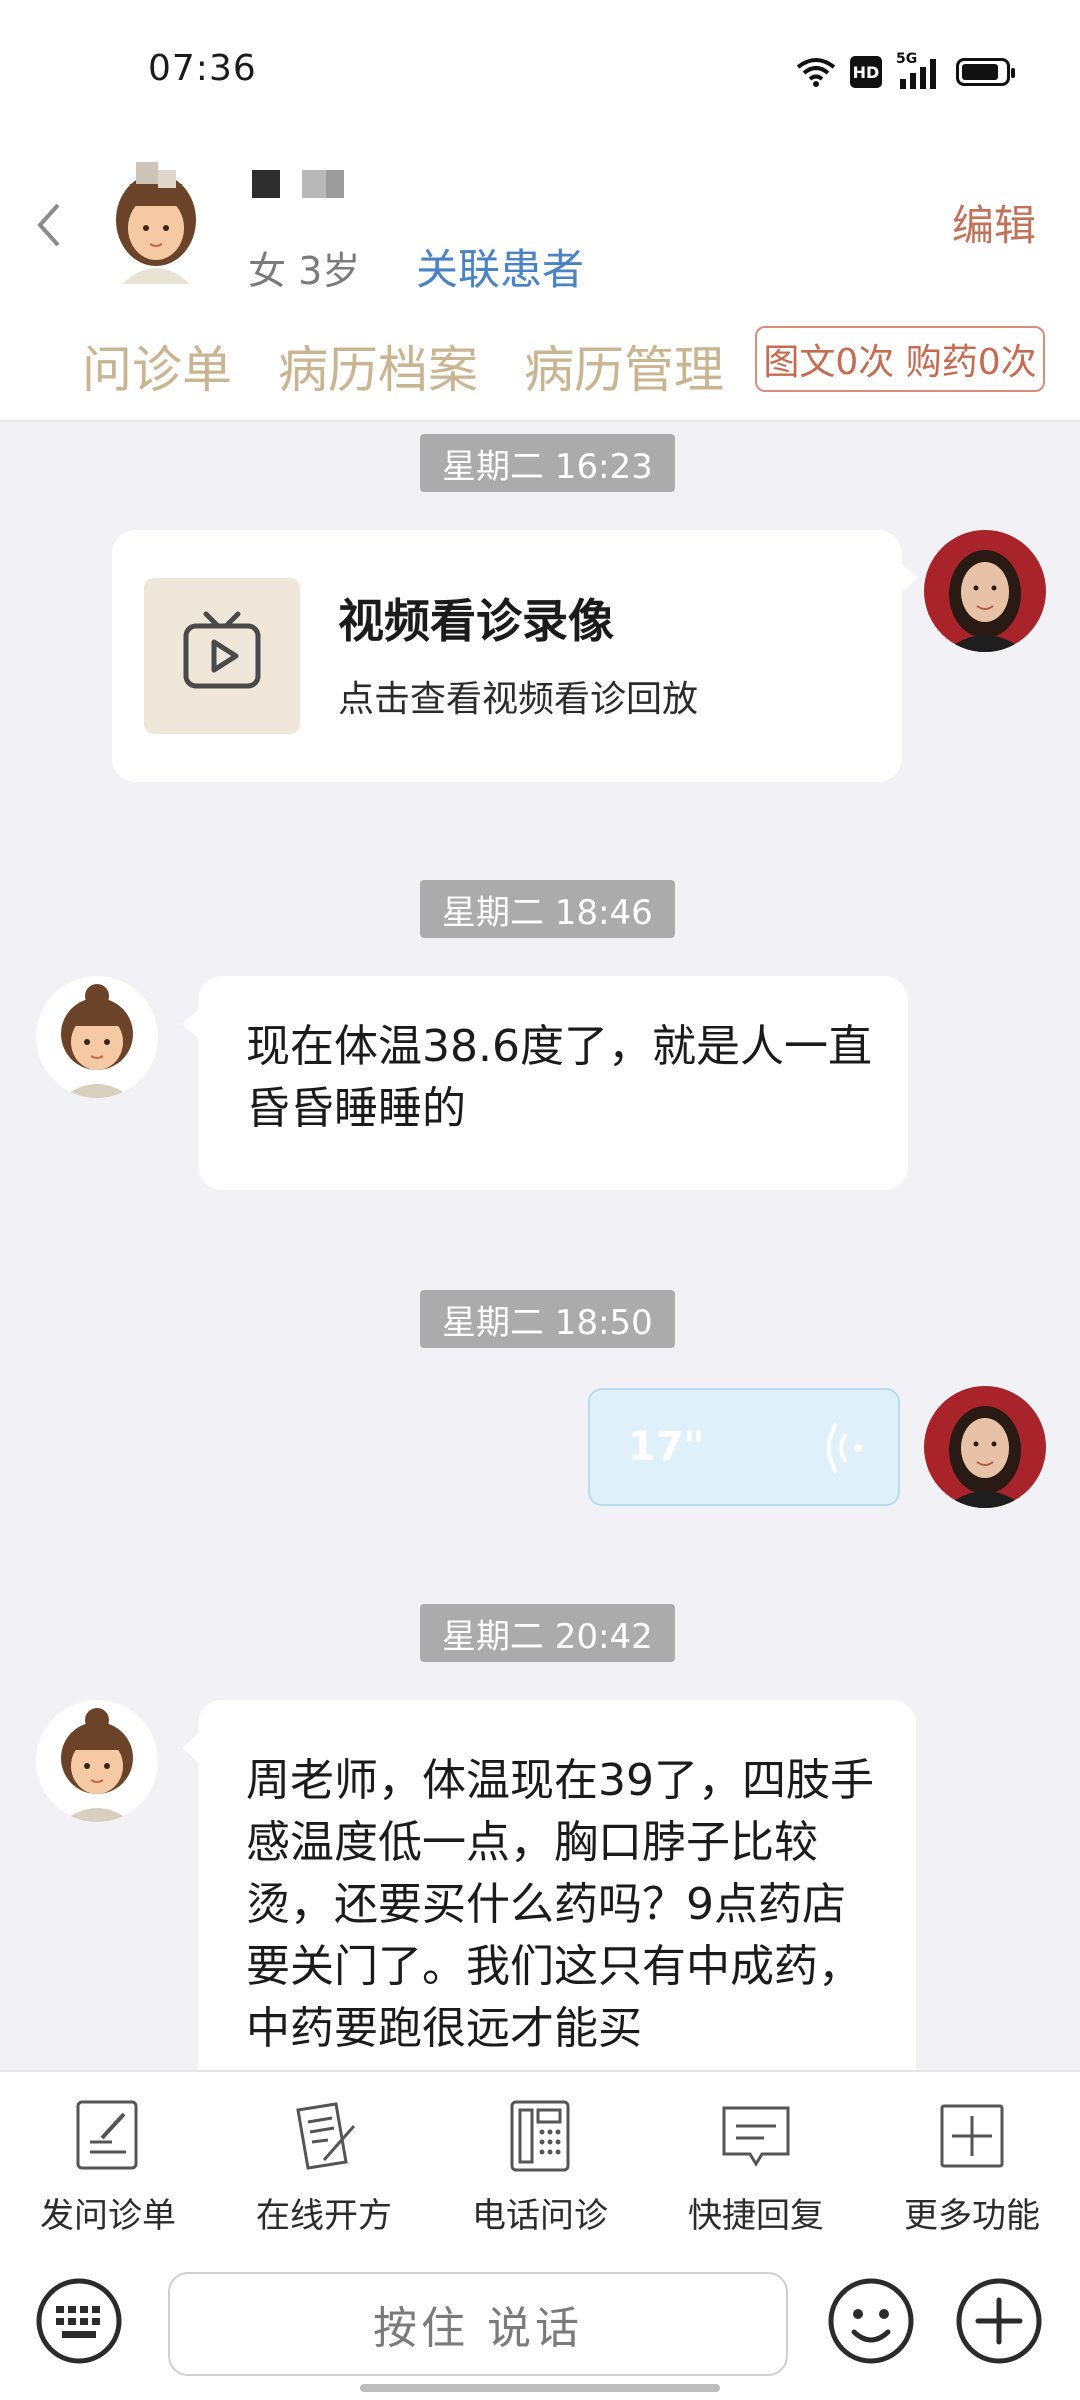 The image size is (1080, 2400). I want to click on plus-circle-icon, so click(999, 2321).